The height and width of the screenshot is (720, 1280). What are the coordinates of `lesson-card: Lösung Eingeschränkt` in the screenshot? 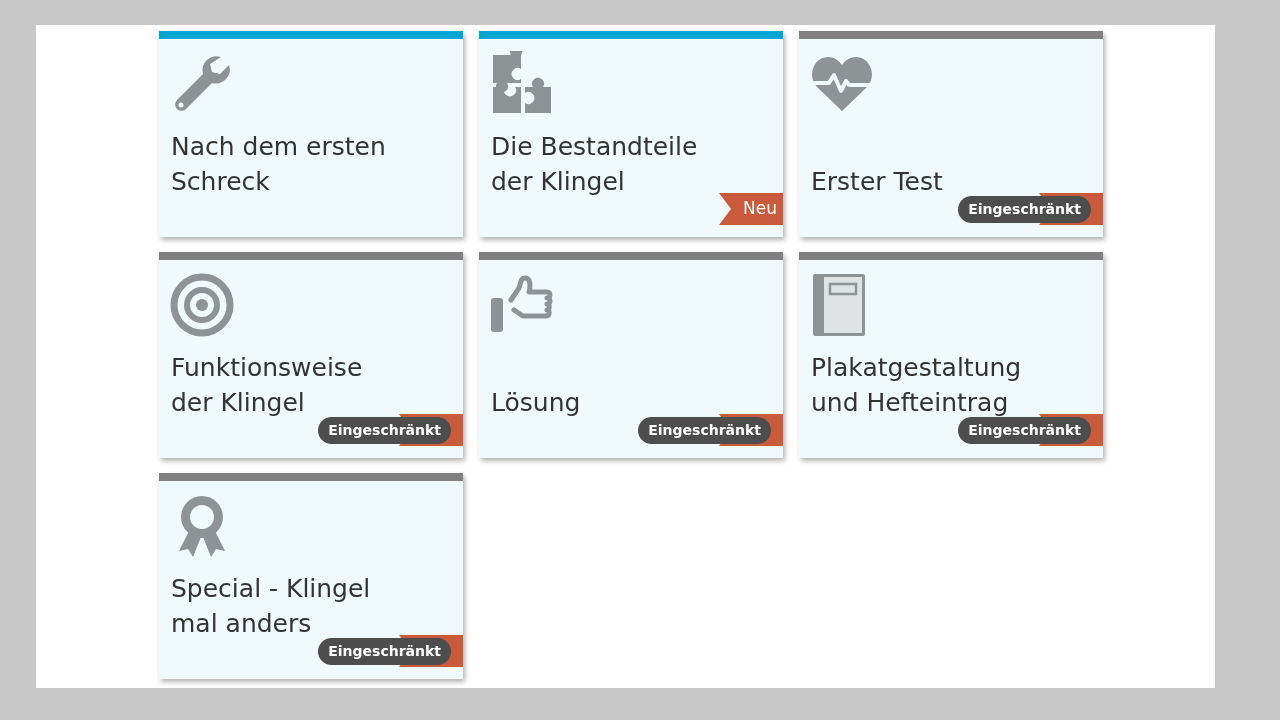 It's located at (631, 355).